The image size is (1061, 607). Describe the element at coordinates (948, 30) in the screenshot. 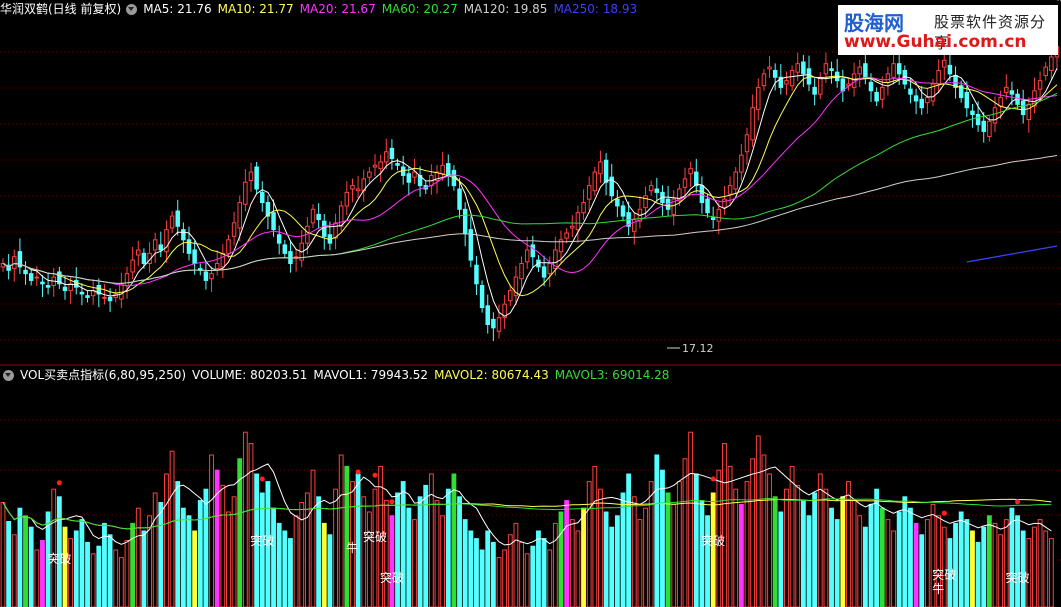

I see `watermark-logo: 股海网 股票软件资源分享 www.Guhai.com.cn` at that location.